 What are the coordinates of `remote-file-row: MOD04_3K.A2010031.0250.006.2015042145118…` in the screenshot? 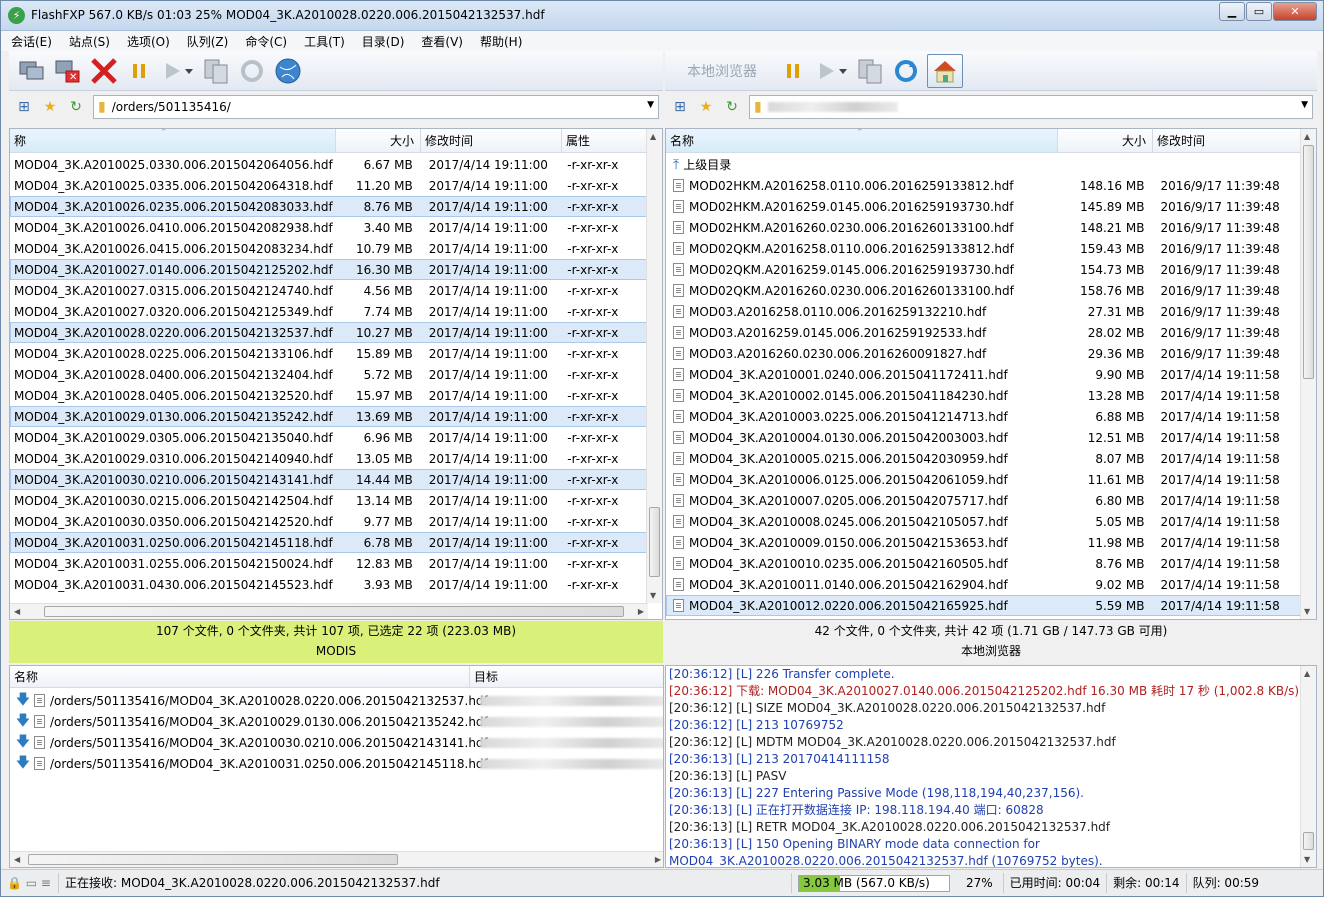 It's located at (329, 542).